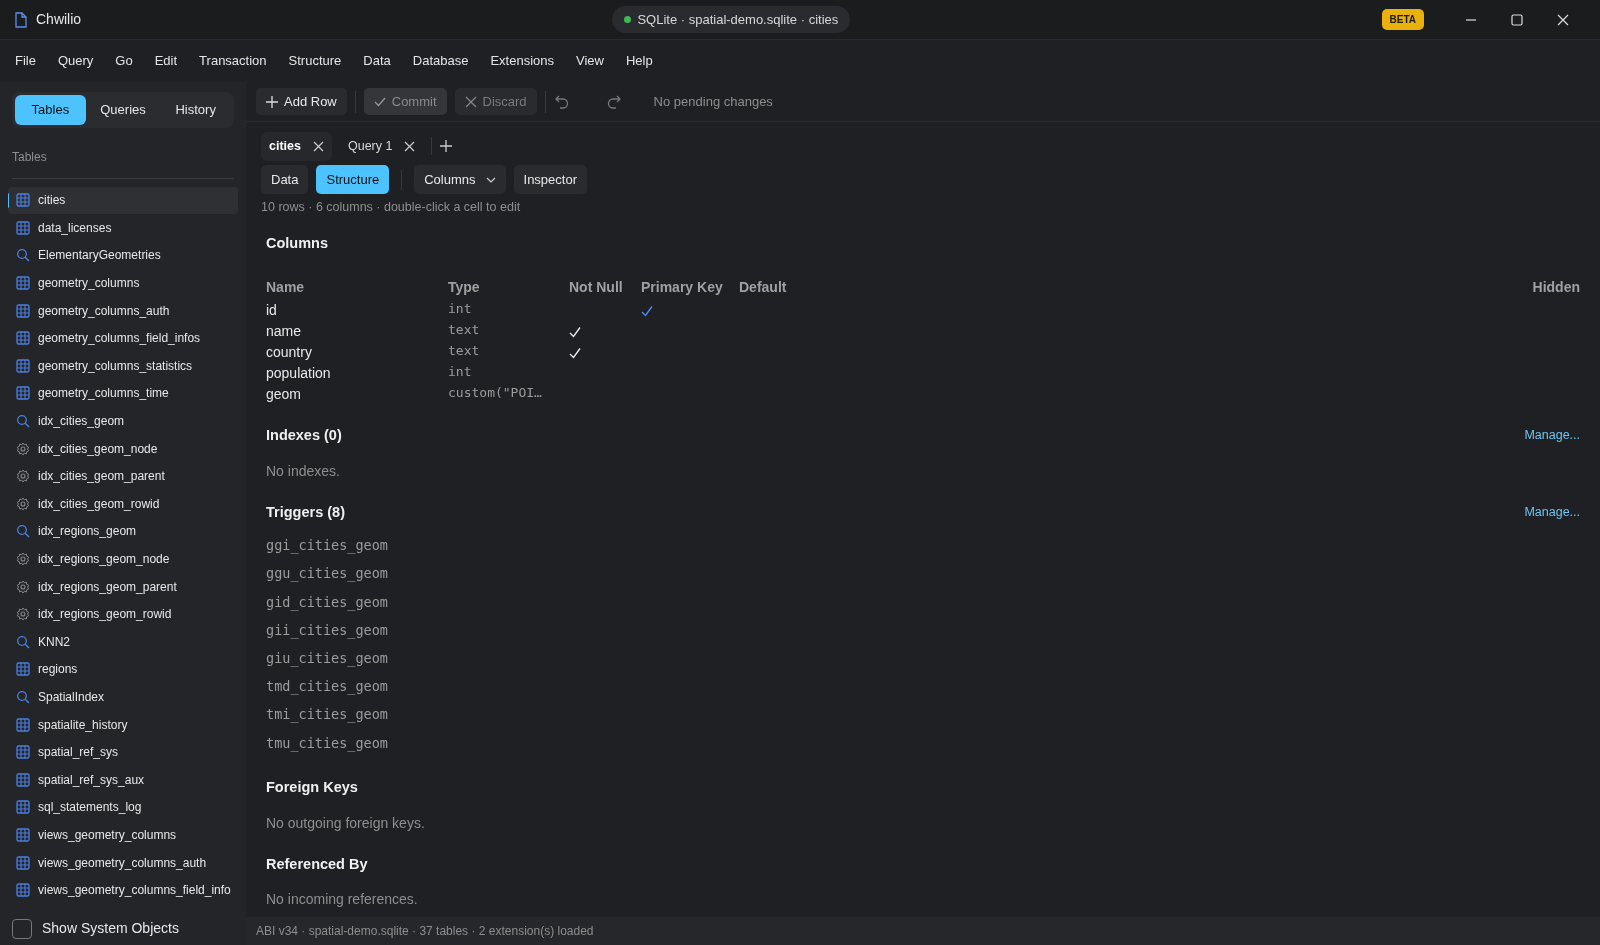 This screenshot has height=945, width=1600. What do you see at coordinates (123, 310) in the screenshot?
I see `sidebar-item: geometry_columns_auth` at bounding box center [123, 310].